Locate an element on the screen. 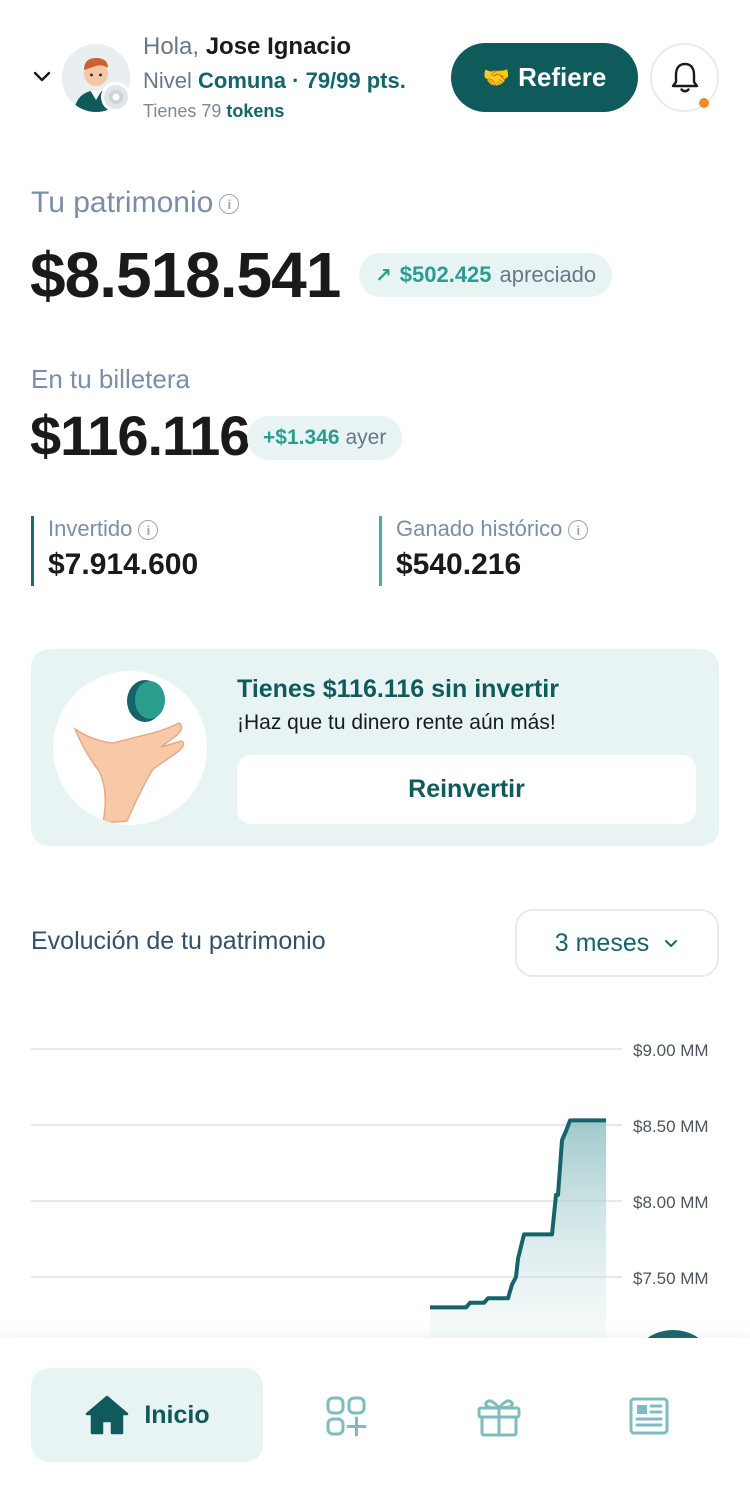 This screenshot has width=750, height=1493. nav-home-label: Inicio is located at coordinates (177, 1414).